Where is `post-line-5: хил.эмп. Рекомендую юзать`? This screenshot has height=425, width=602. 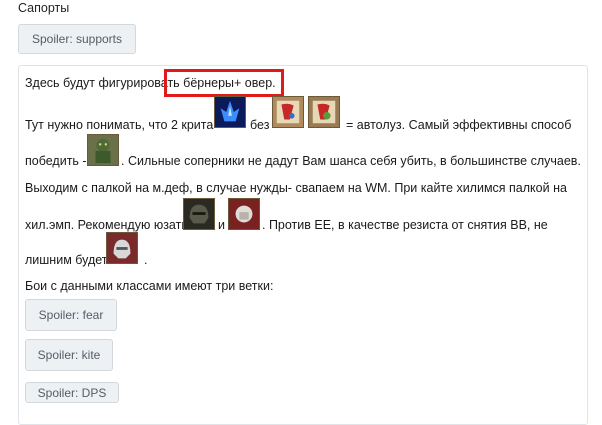
post-line-5: хил.эмп. Рекомендую юзать is located at coordinates (106, 225).